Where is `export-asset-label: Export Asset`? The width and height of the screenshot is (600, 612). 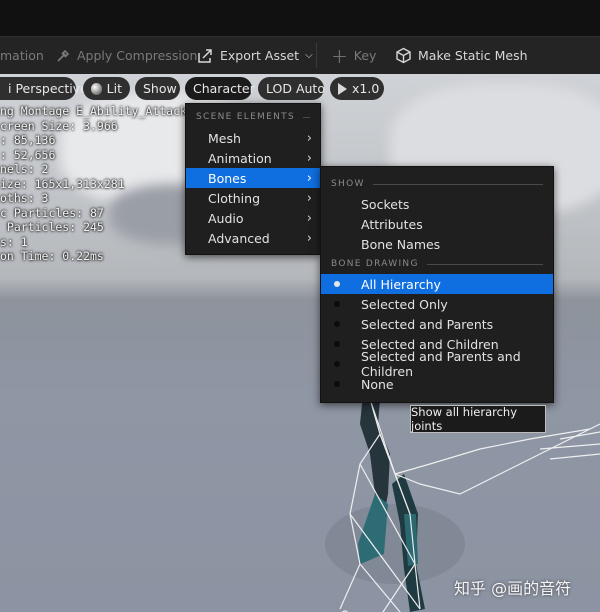 export-asset-label: Export Asset is located at coordinates (260, 55).